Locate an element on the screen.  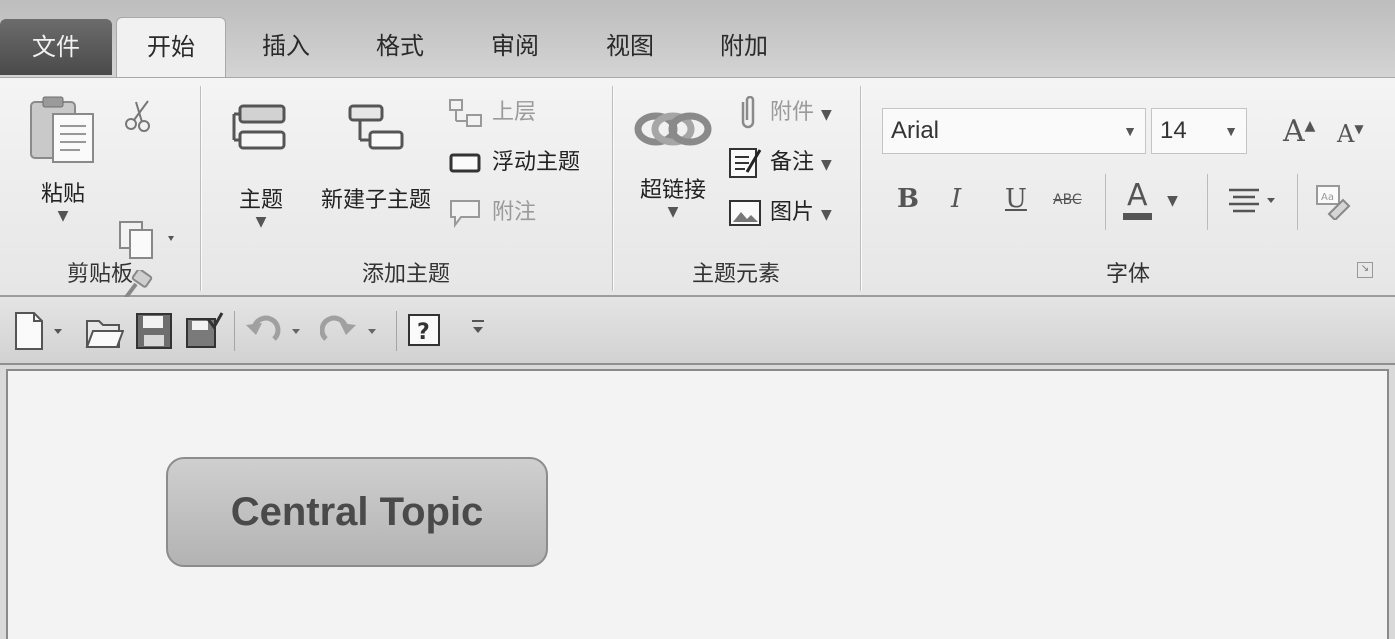
save-button is located at coordinates (154, 333).